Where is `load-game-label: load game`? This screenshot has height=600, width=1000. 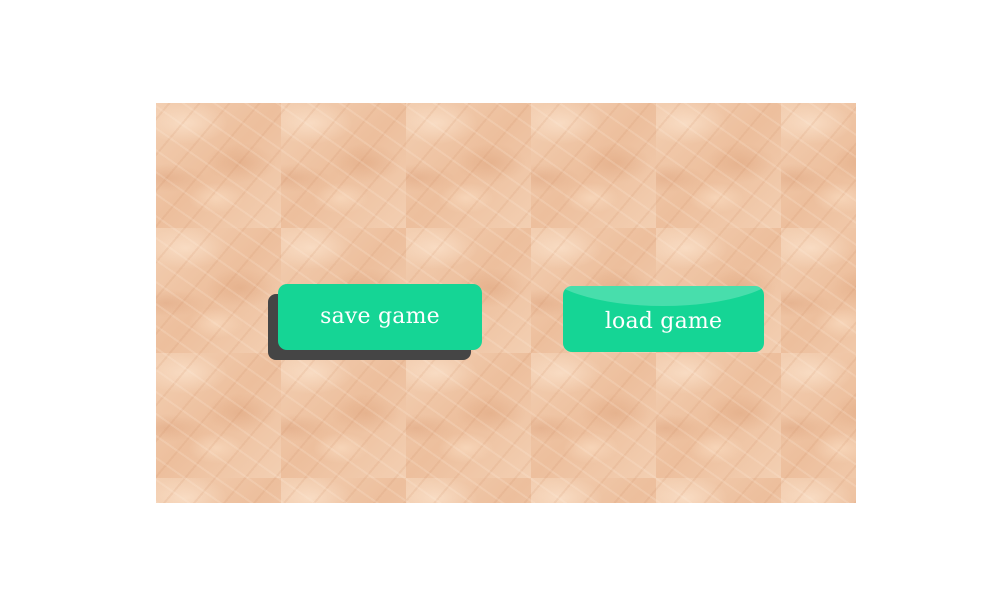
load-game-label: load game is located at coordinates (663, 321).